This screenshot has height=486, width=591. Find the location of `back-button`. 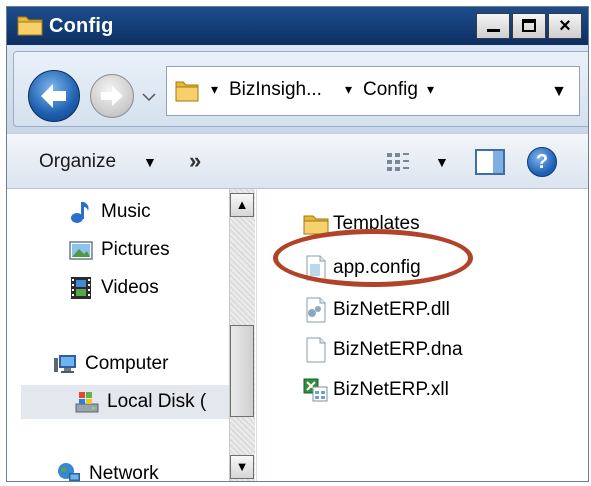

back-button is located at coordinates (54, 96).